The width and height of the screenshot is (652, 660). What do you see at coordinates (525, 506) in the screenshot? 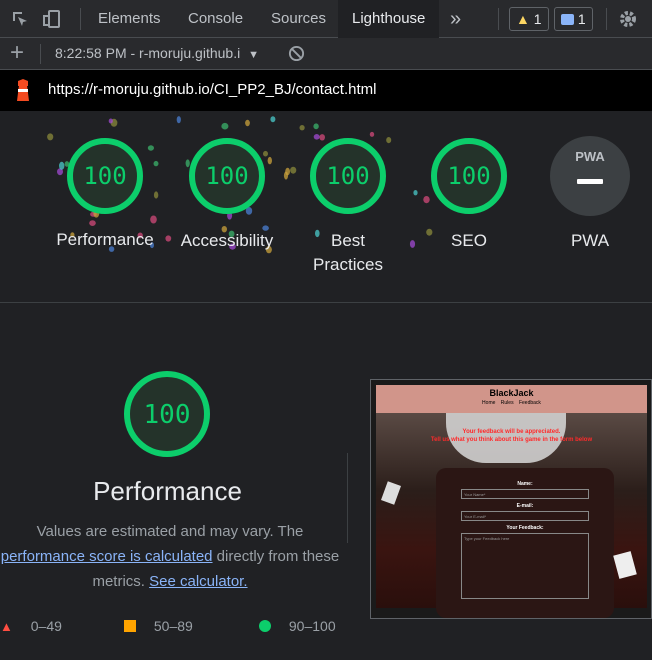
I see `email-label: E-mail:` at bounding box center [525, 506].